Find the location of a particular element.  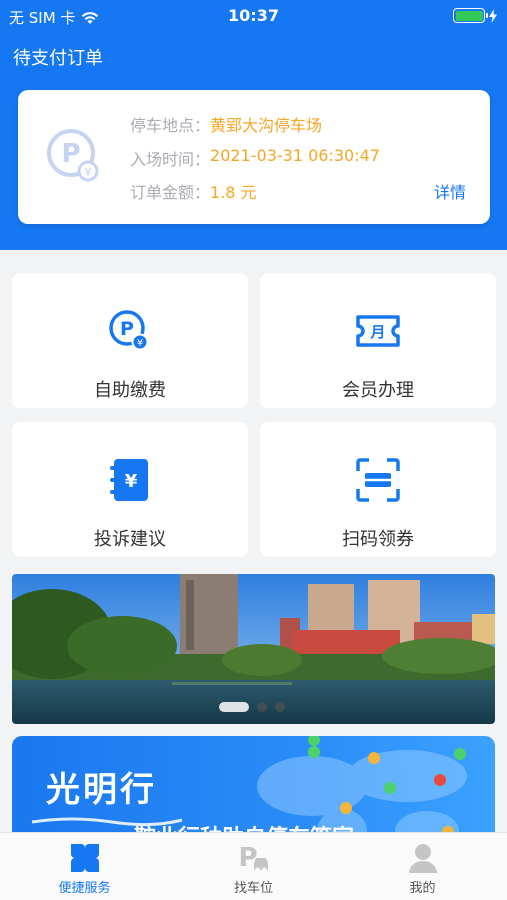

order-entry-row: 入场时间： 2021-03-31 06:30:47 is located at coordinates (255, 158).